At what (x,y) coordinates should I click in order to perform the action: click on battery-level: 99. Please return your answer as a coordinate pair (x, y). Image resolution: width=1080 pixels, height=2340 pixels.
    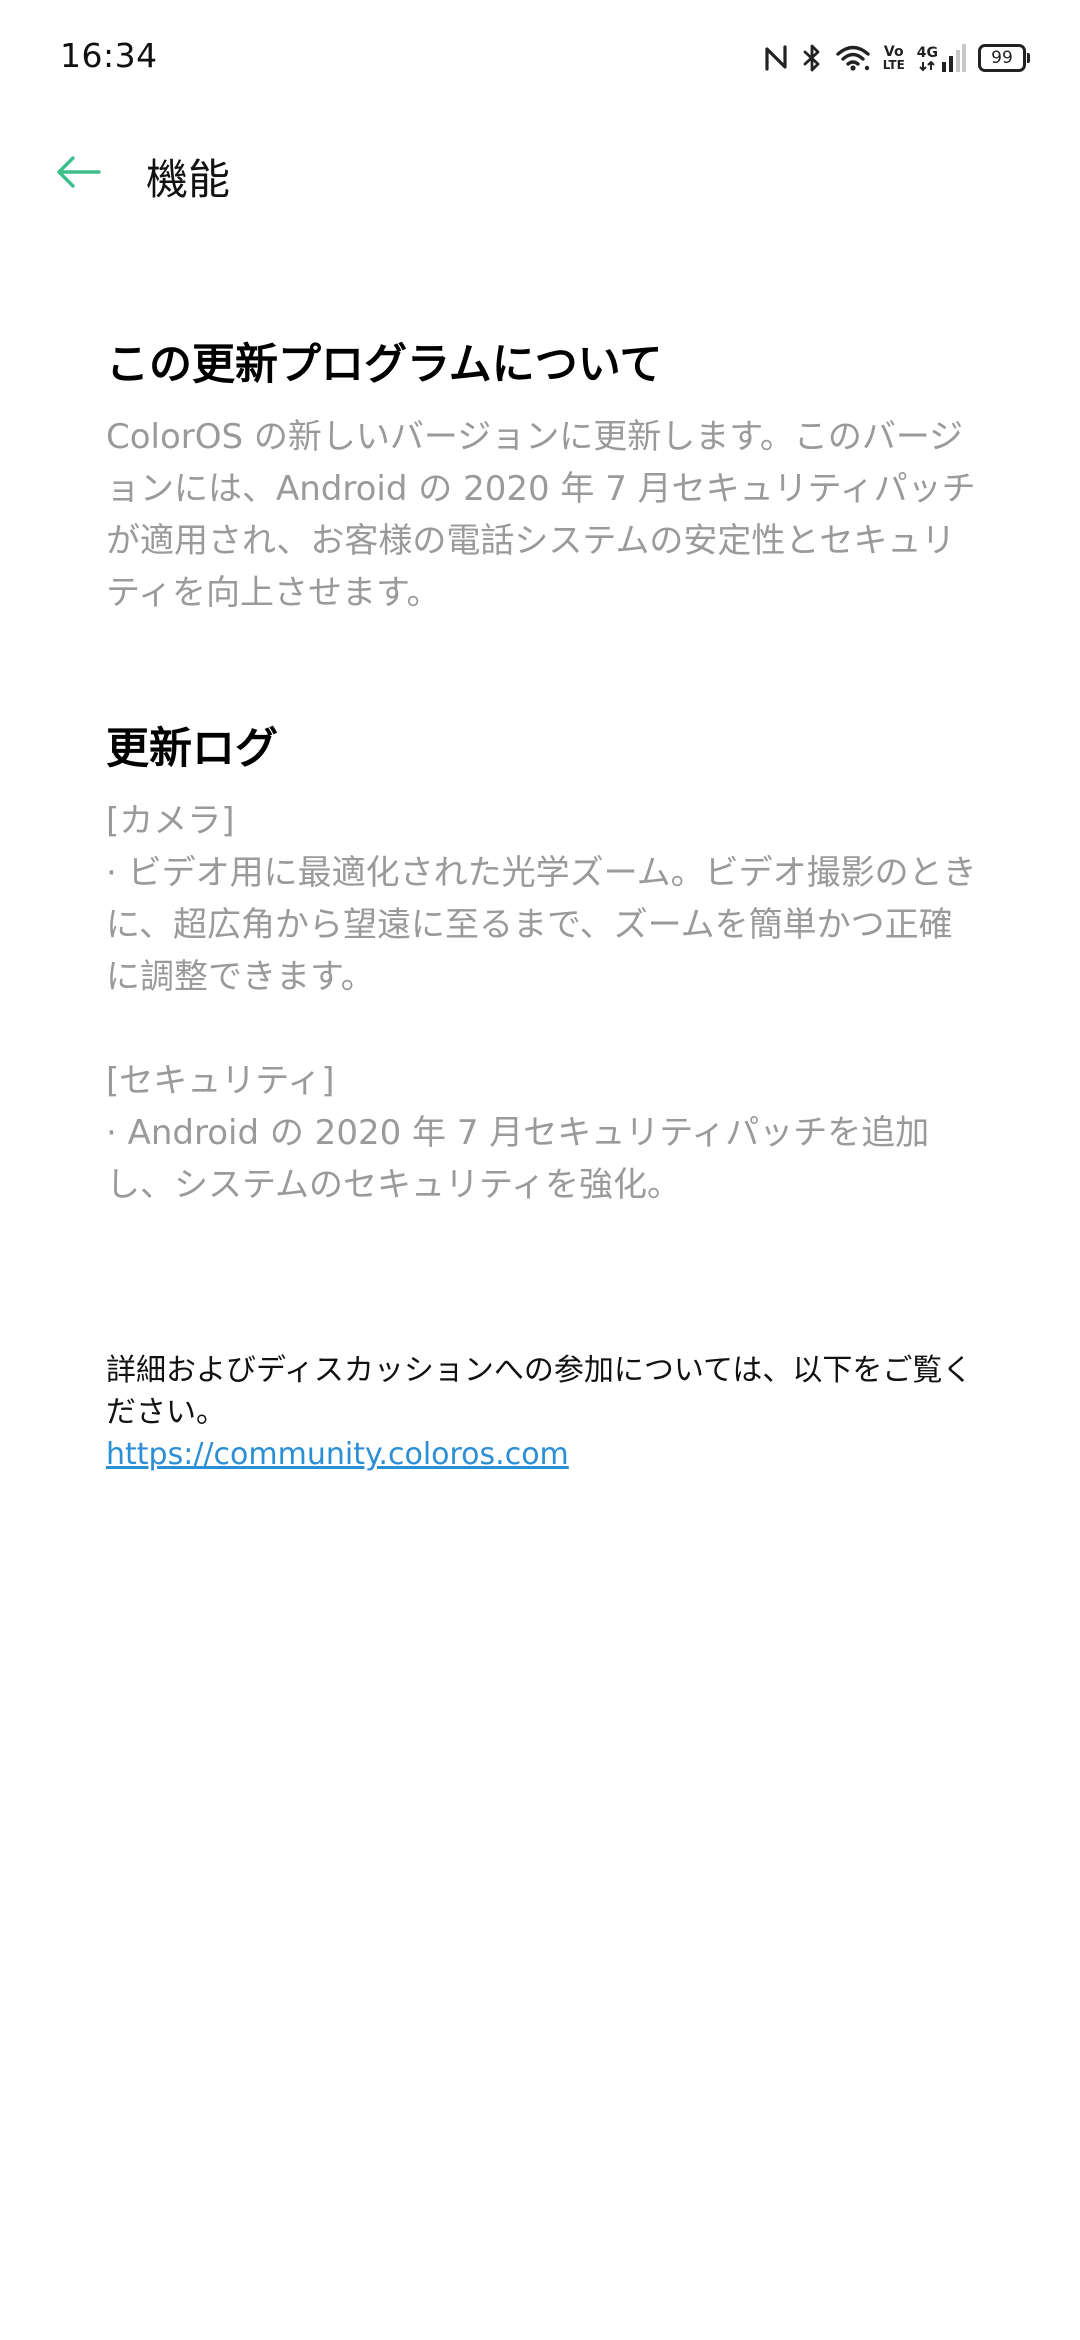
    Looking at the image, I should click on (1002, 57).